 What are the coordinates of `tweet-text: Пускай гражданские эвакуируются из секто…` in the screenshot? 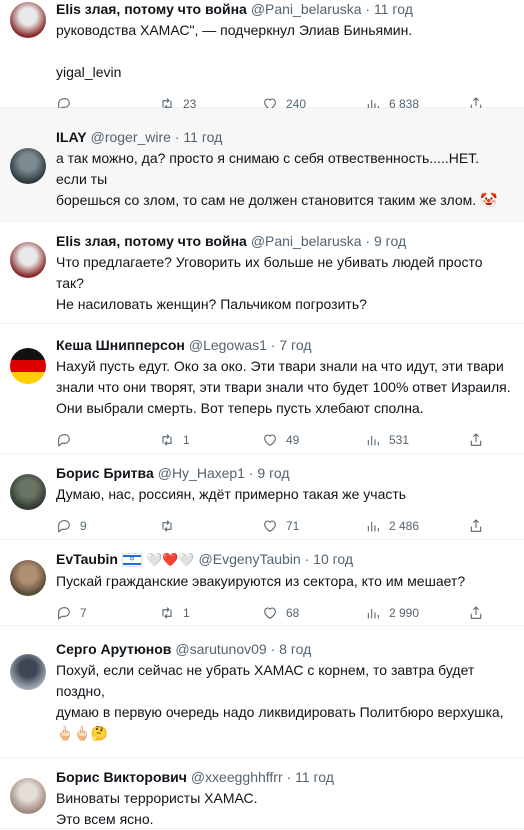 It's located at (284, 581).